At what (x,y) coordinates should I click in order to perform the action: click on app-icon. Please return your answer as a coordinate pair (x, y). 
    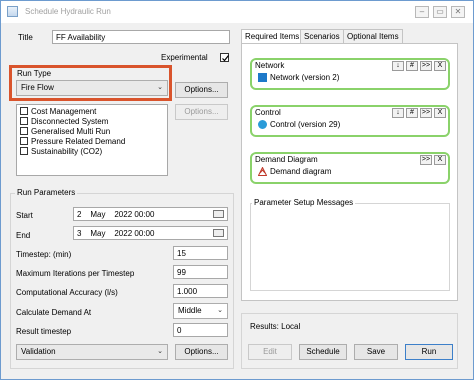
    Looking at the image, I should click on (12, 11).